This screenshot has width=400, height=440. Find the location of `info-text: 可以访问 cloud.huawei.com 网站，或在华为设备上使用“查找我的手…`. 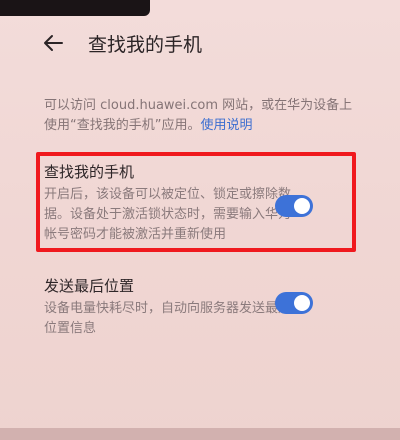

info-text: 可以访问 cloud.huawei.com 网站，或在华为设备上使用“查找我的手… is located at coordinates (204, 116).